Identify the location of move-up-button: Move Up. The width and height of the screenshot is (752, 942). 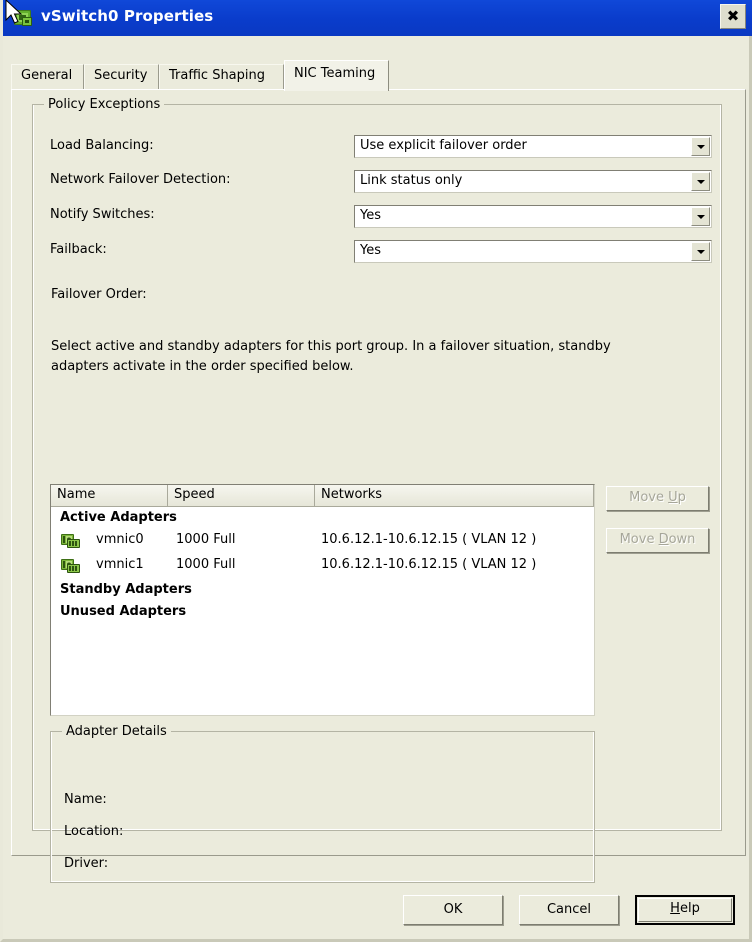
(657, 498).